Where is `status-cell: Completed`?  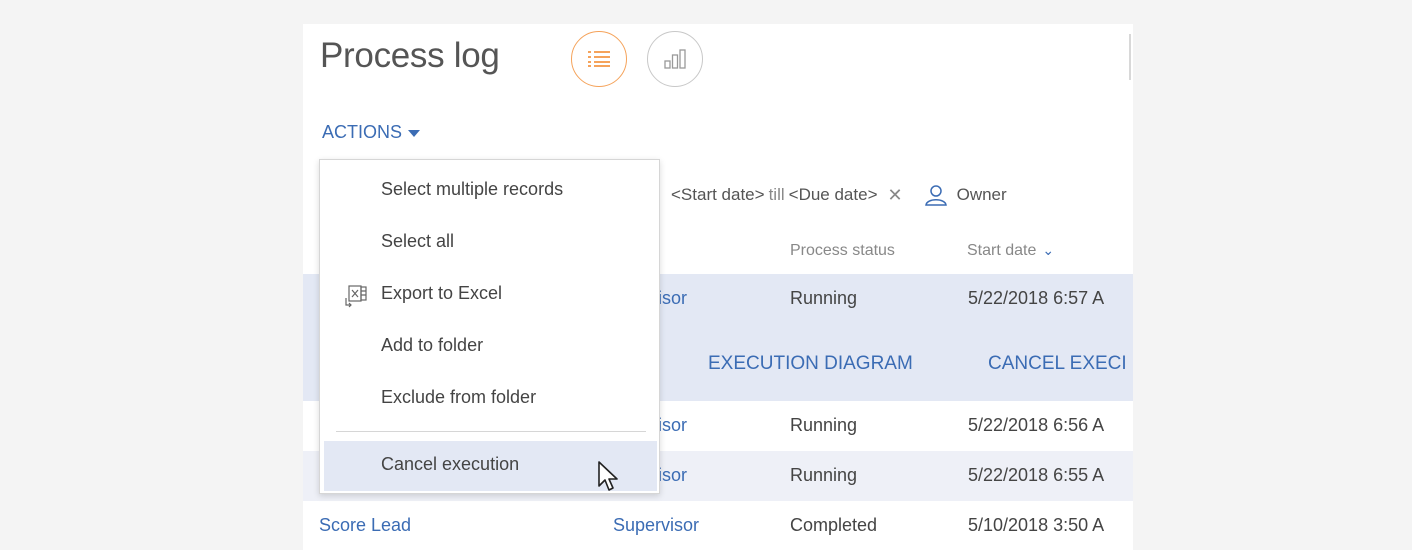
status-cell: Completed is located at coordinates (834, 525).